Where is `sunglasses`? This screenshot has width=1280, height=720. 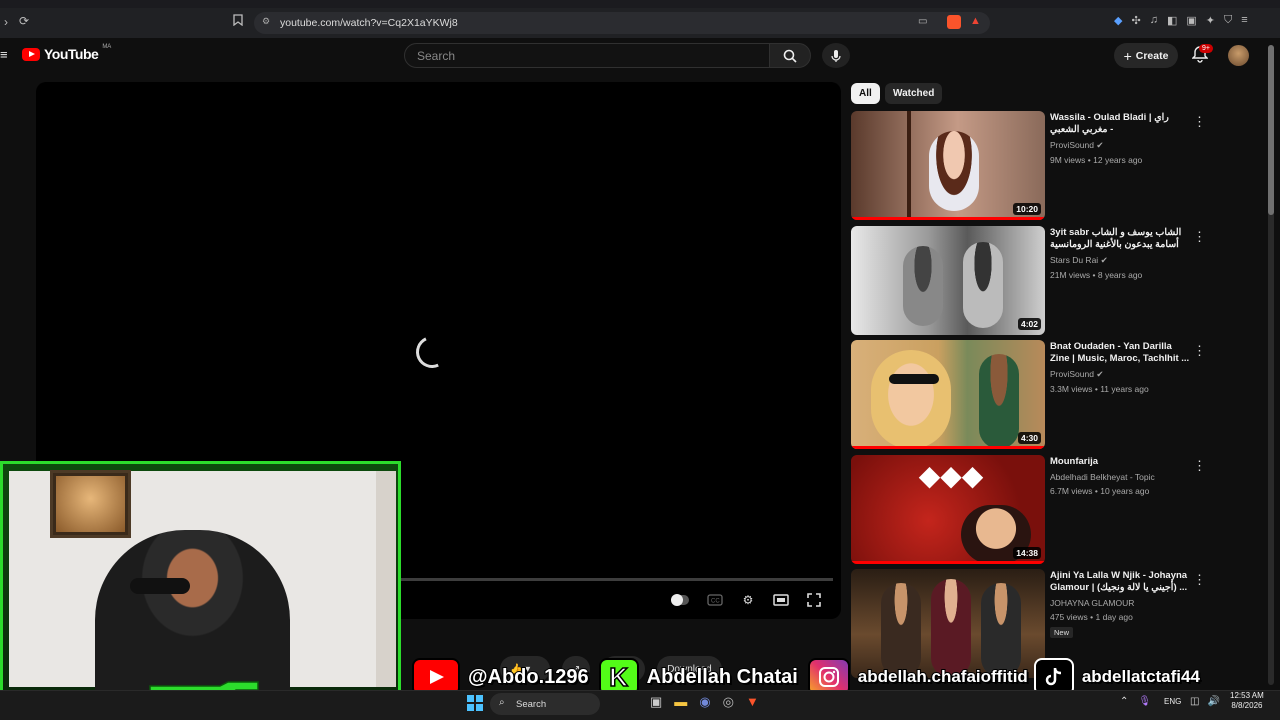 sunglasses is located at coordinates (160, 586).